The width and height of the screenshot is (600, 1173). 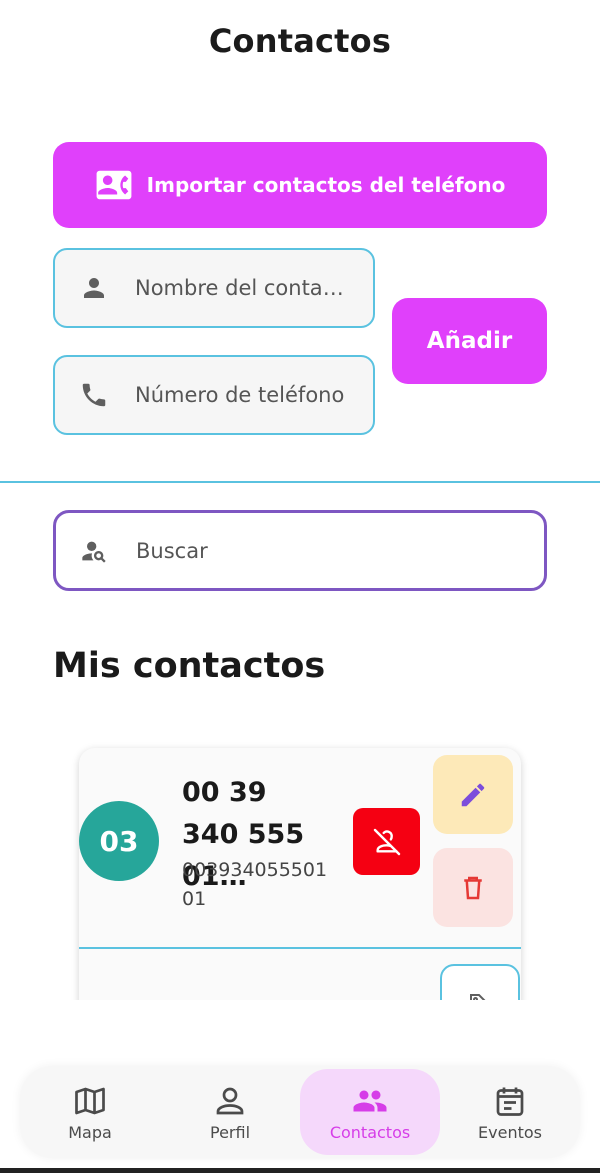 I want to click on person-search-icon, so click(x=94, y=552).